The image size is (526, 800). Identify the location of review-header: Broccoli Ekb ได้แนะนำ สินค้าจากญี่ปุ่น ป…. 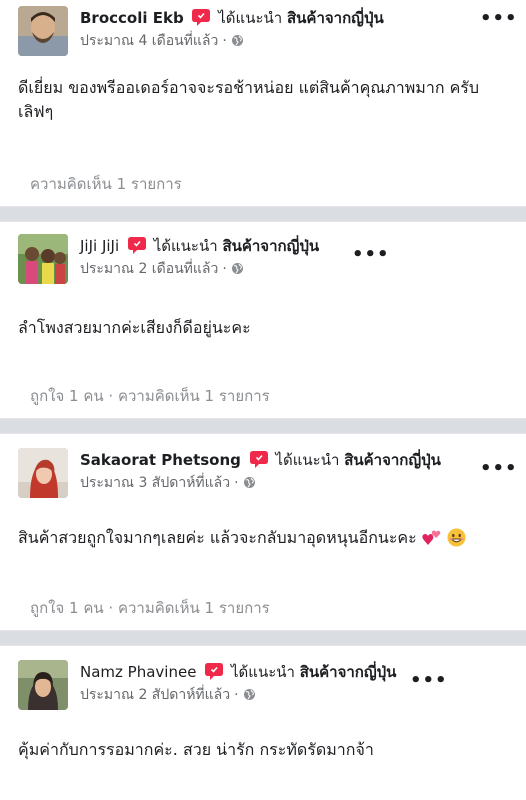
(267, 34).